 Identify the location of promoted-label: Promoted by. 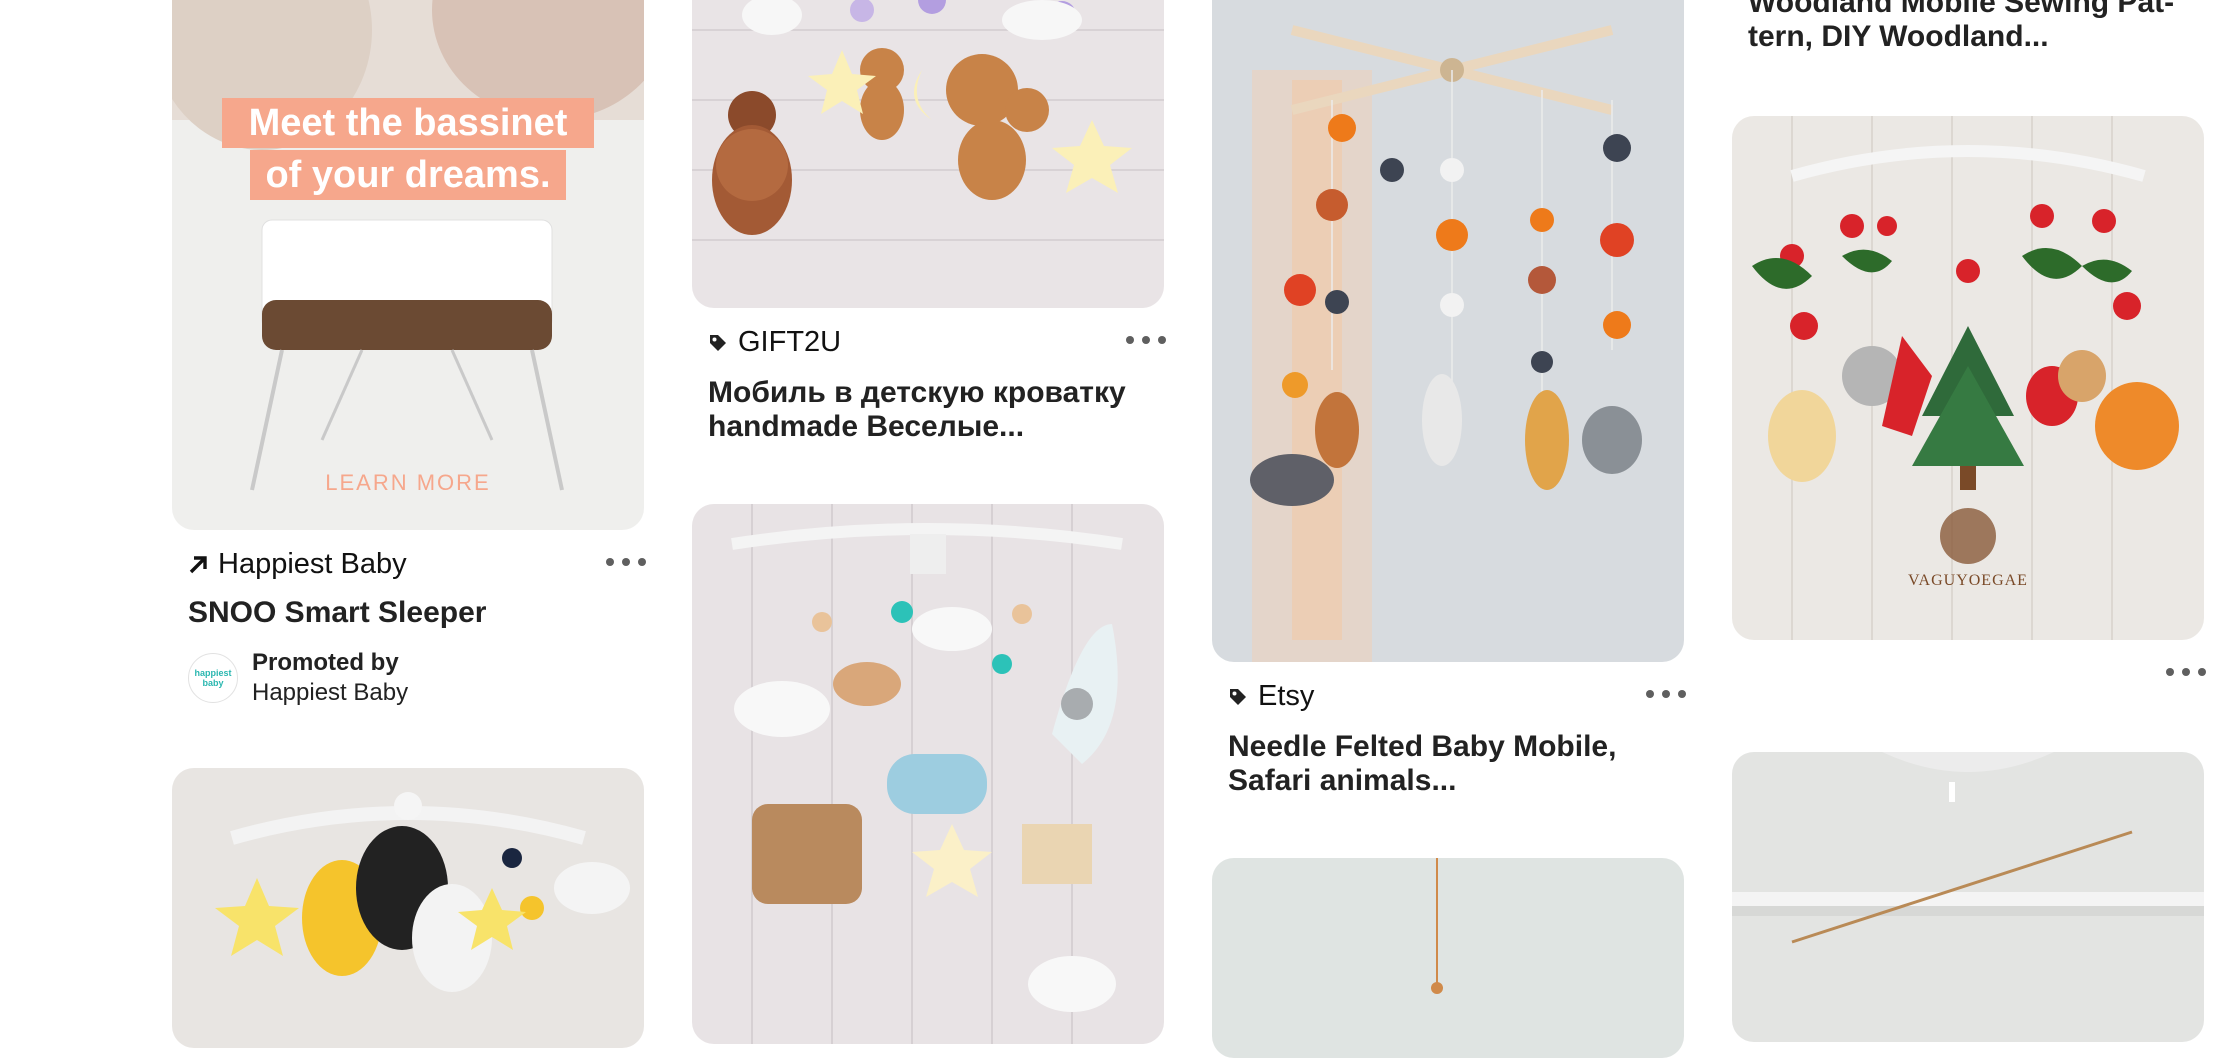
(325, 662).